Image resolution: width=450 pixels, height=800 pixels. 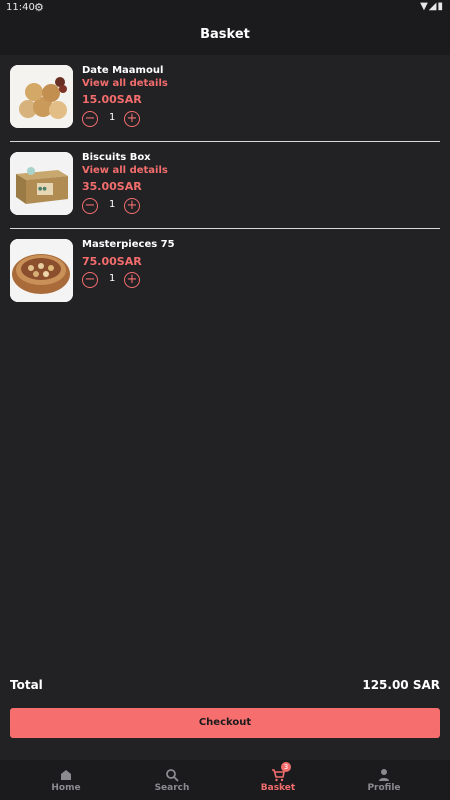 I want to click on masterpieces-image, so click(x=41, y=270).